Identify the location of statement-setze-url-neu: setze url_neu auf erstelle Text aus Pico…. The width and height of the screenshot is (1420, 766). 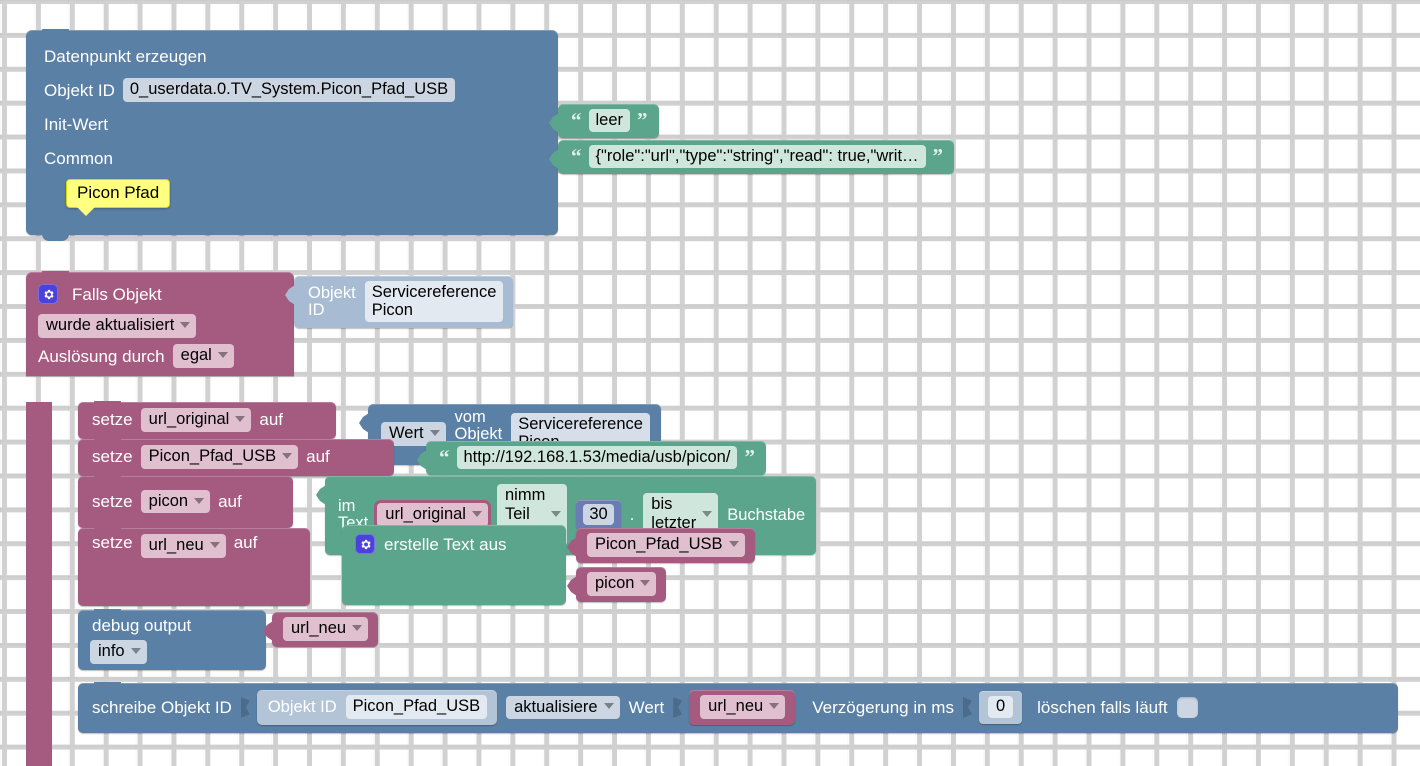
(416, 565).